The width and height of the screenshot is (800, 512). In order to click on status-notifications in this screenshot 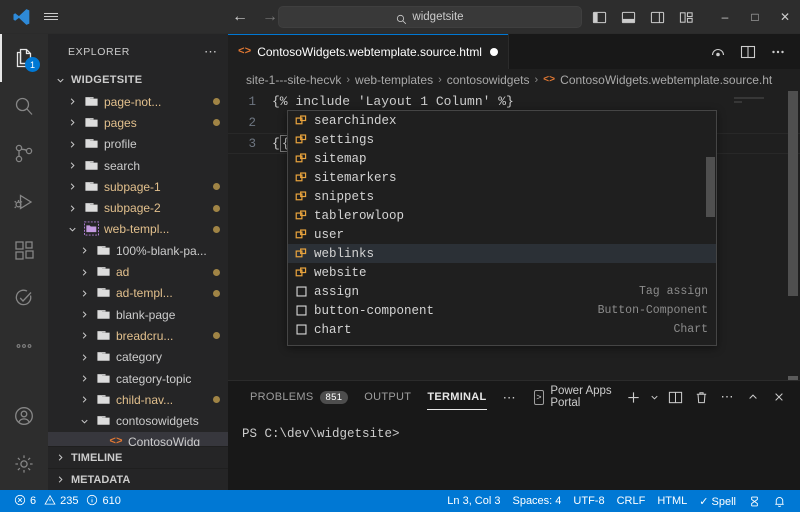, I will do `click(779, 501)`.